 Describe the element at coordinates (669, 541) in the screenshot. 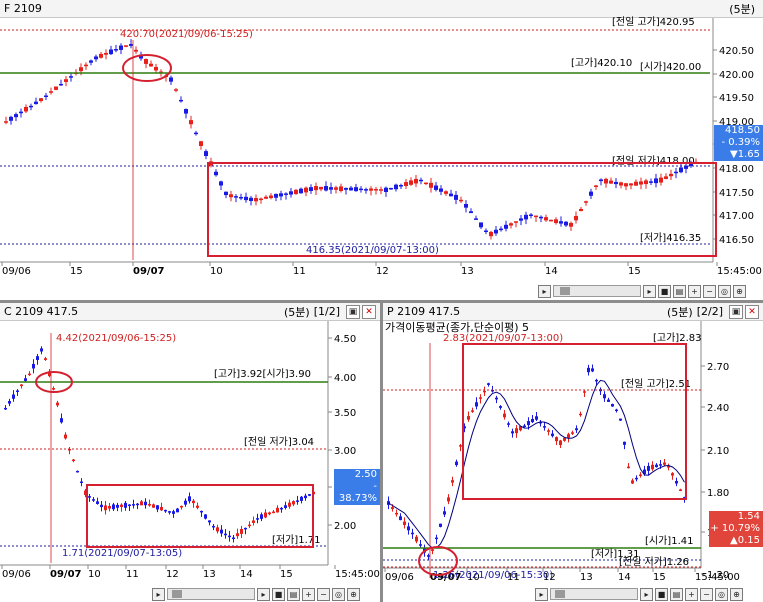

I see `put-open-label: [시가]1.41` at that location.